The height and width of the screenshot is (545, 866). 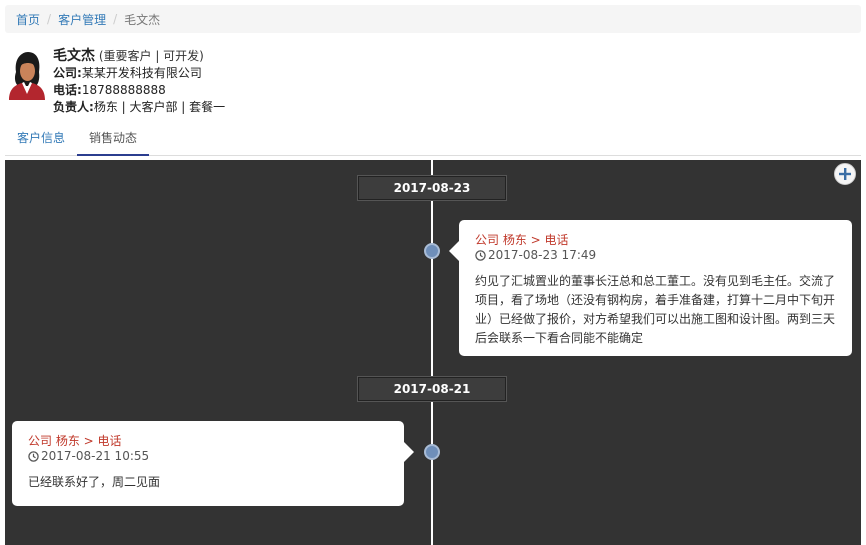 I want to click on owner-value: 杨东 | 大客户部 | 套餐一, so click(x=159, y=107).